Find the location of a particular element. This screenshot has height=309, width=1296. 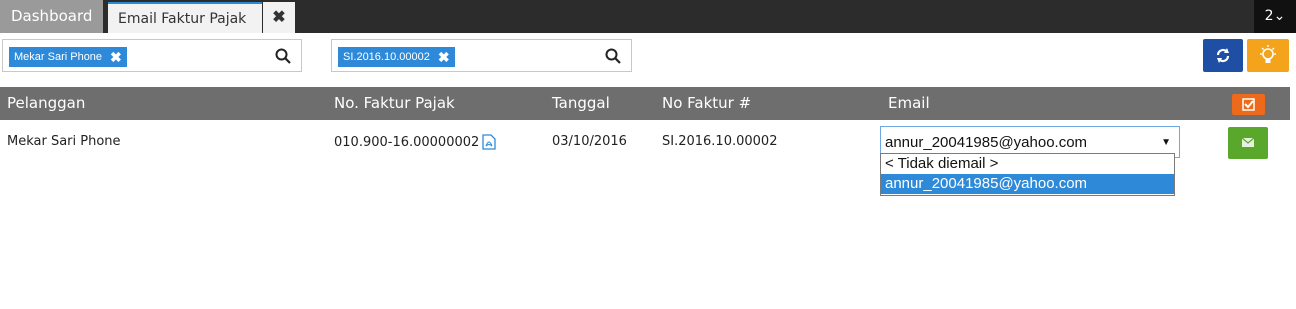

invoice-filter-input: SI.2016.10.00002 ✖ is located at coordinates (481, 55).